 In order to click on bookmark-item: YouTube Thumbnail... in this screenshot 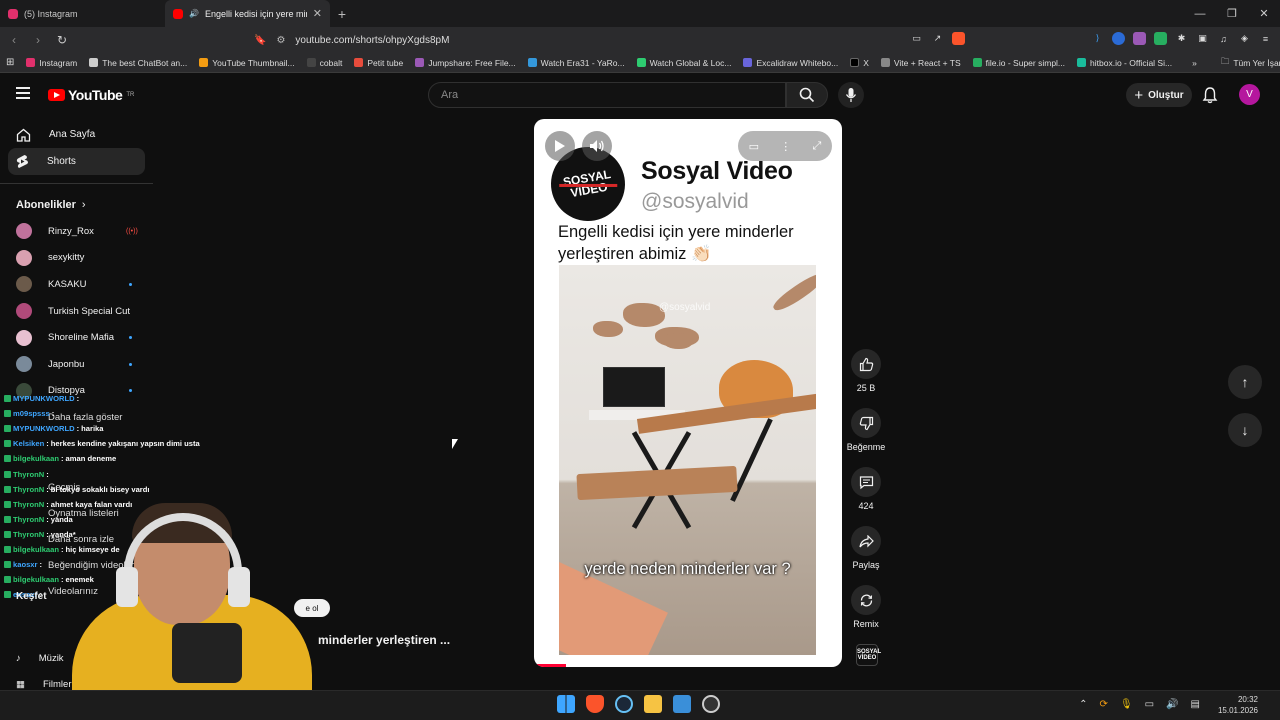, I will do `click(246, 63)`.